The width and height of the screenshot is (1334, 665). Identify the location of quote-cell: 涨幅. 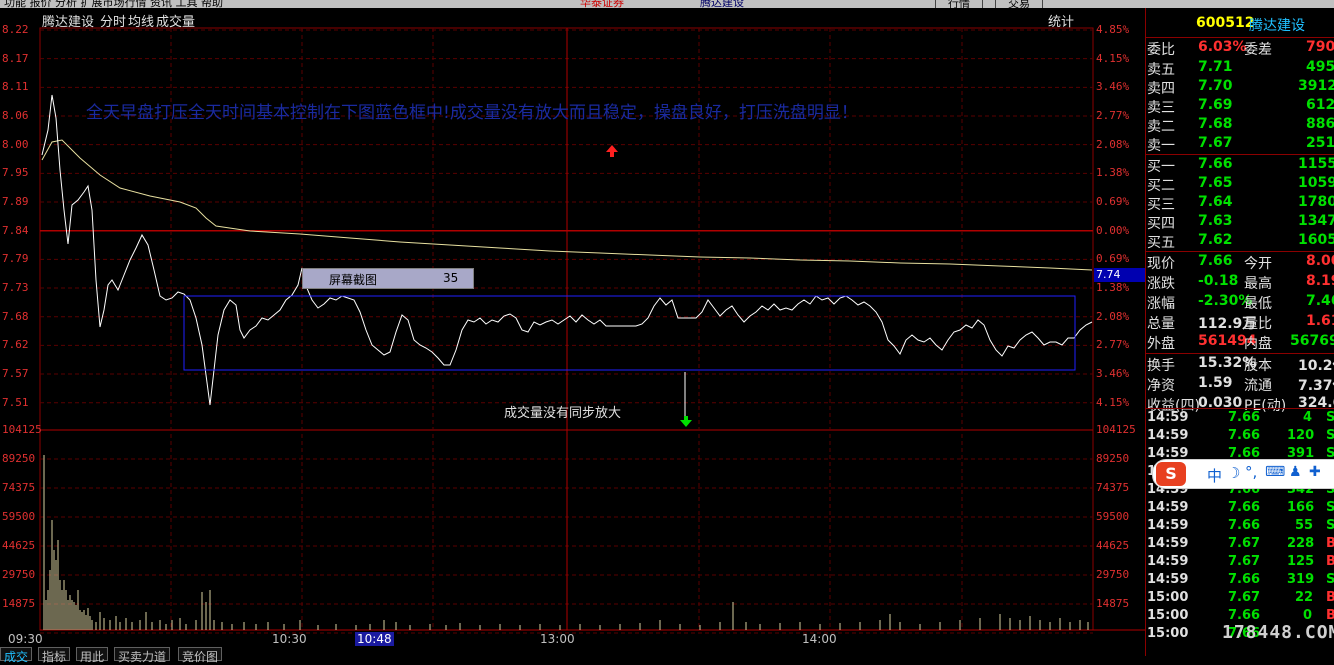
(1161, 304).